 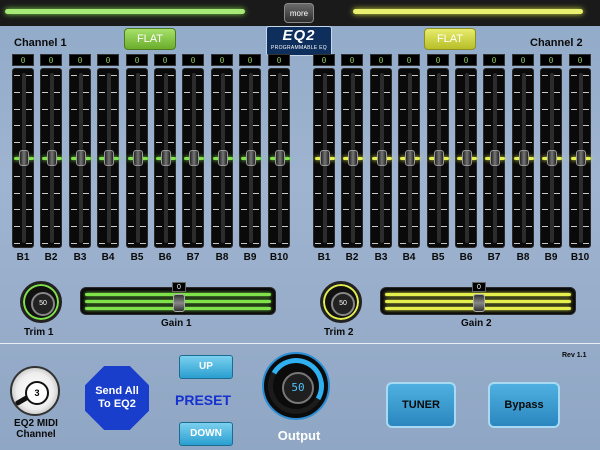 I want to click on gain2-knob: 0, so click(x=479, y=301).